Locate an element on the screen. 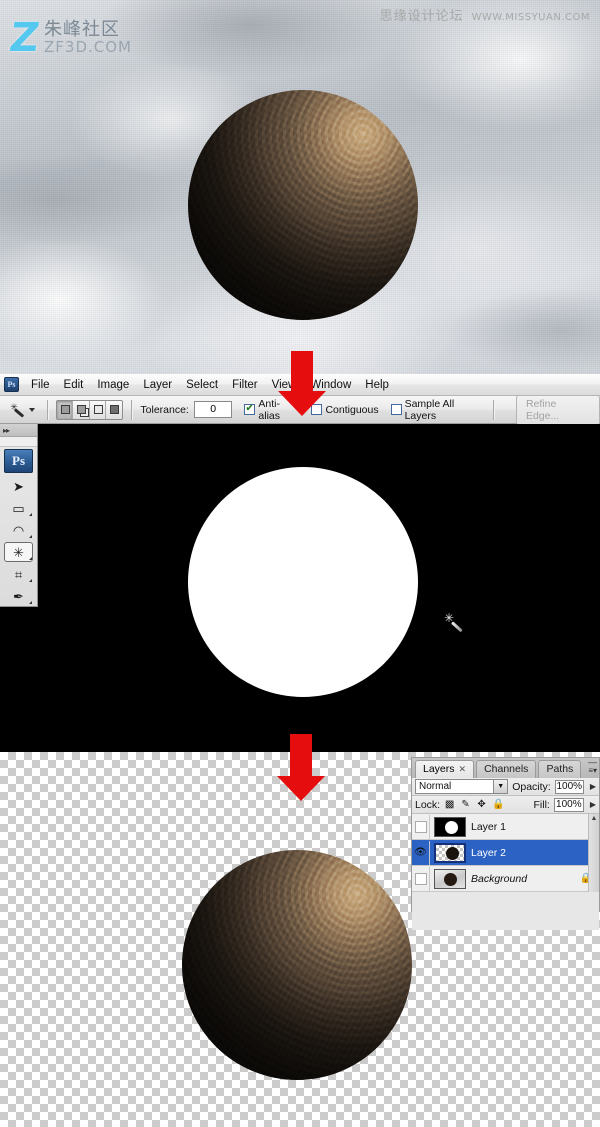 The height and width of the screenshot is (1127, 600). lock-image-pixels-icon: ✎ is located at coordinates (465, 804).